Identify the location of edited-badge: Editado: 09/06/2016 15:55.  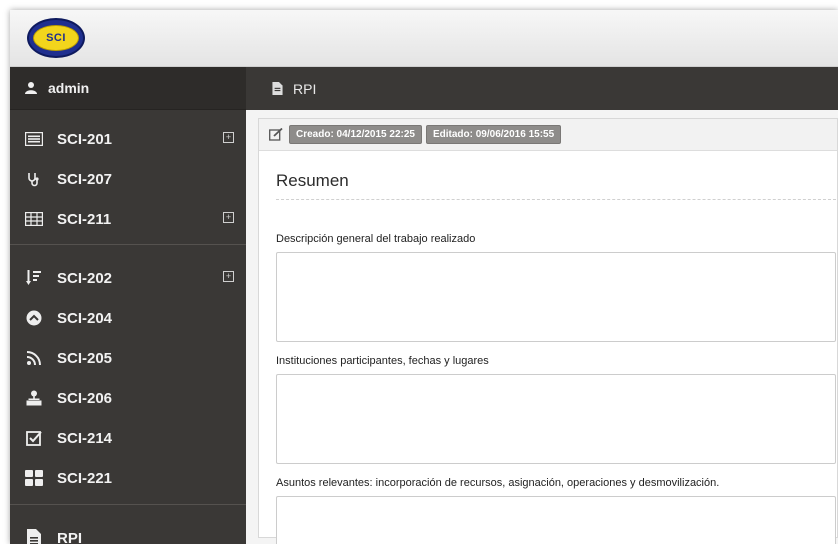
(493, 134).